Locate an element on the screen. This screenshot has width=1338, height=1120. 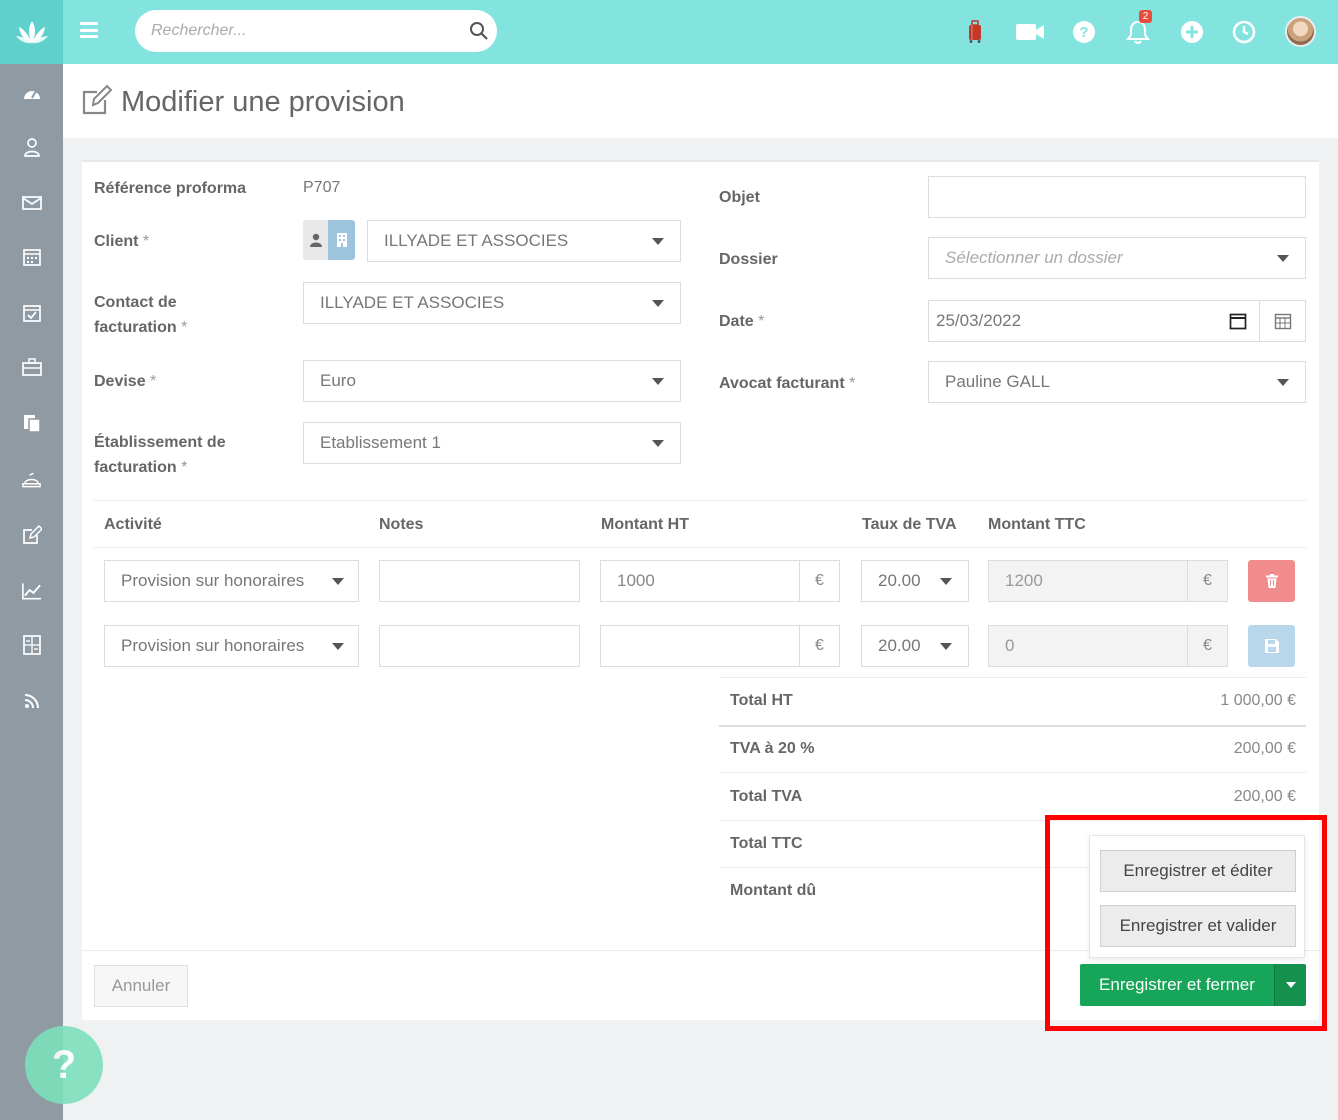
row2-save-button is located at coordinates (1271, 646).